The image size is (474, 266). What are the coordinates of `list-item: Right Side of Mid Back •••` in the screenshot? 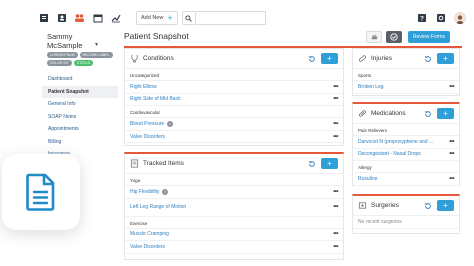 It's located at (234, 100).